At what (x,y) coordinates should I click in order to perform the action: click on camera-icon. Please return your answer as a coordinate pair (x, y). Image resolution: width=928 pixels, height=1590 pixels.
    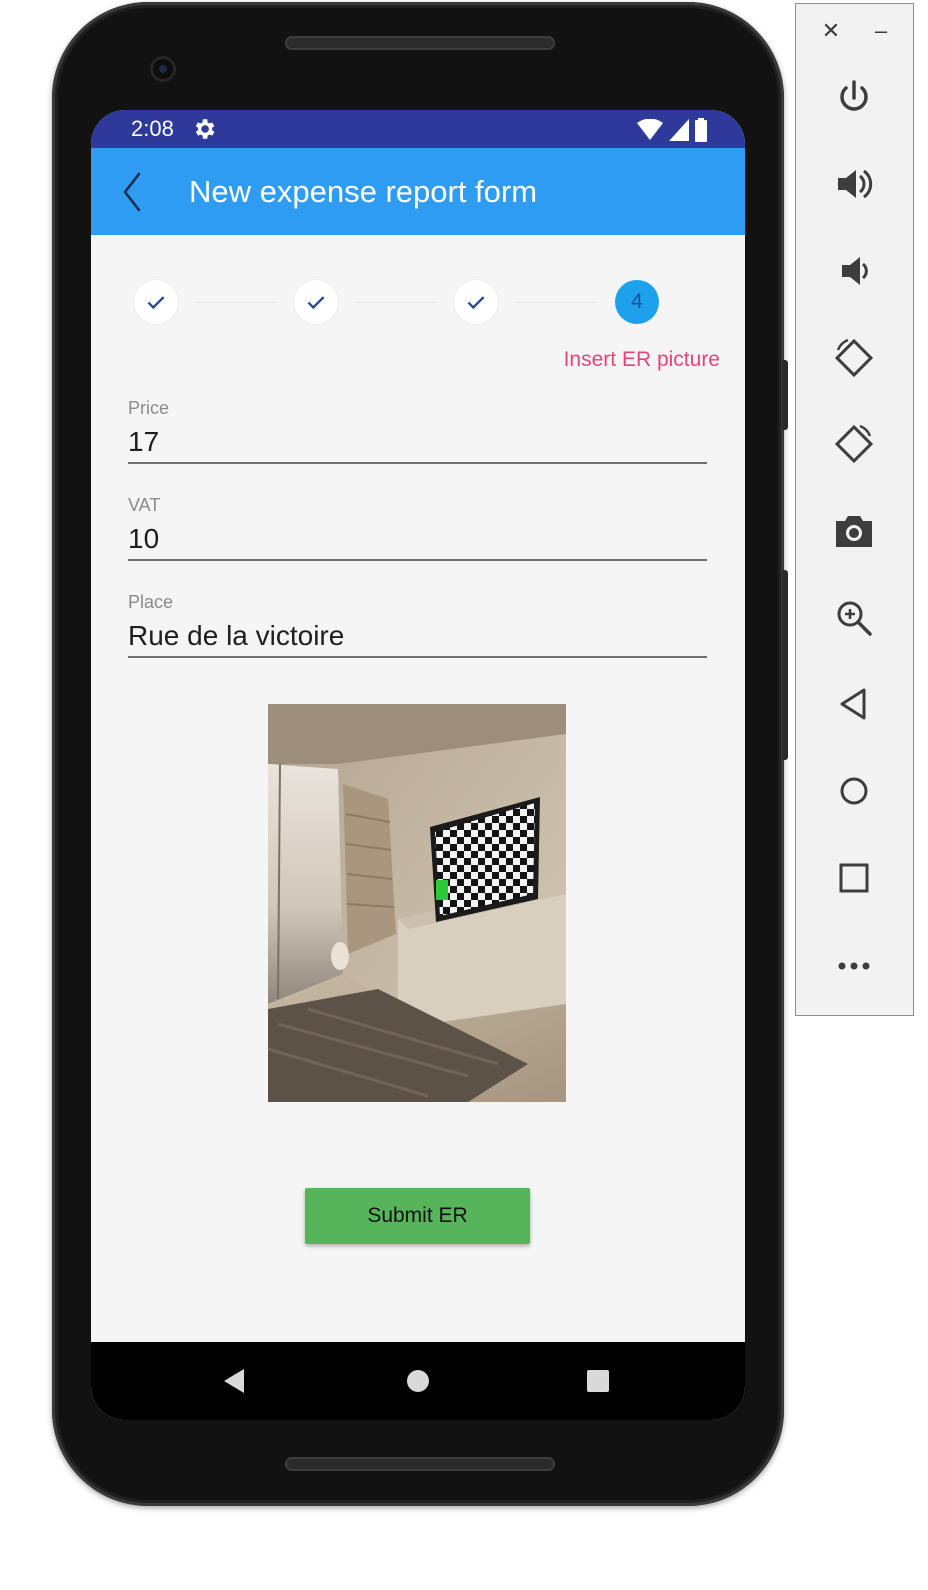
    Looking at the image, I should click on (854, 531).